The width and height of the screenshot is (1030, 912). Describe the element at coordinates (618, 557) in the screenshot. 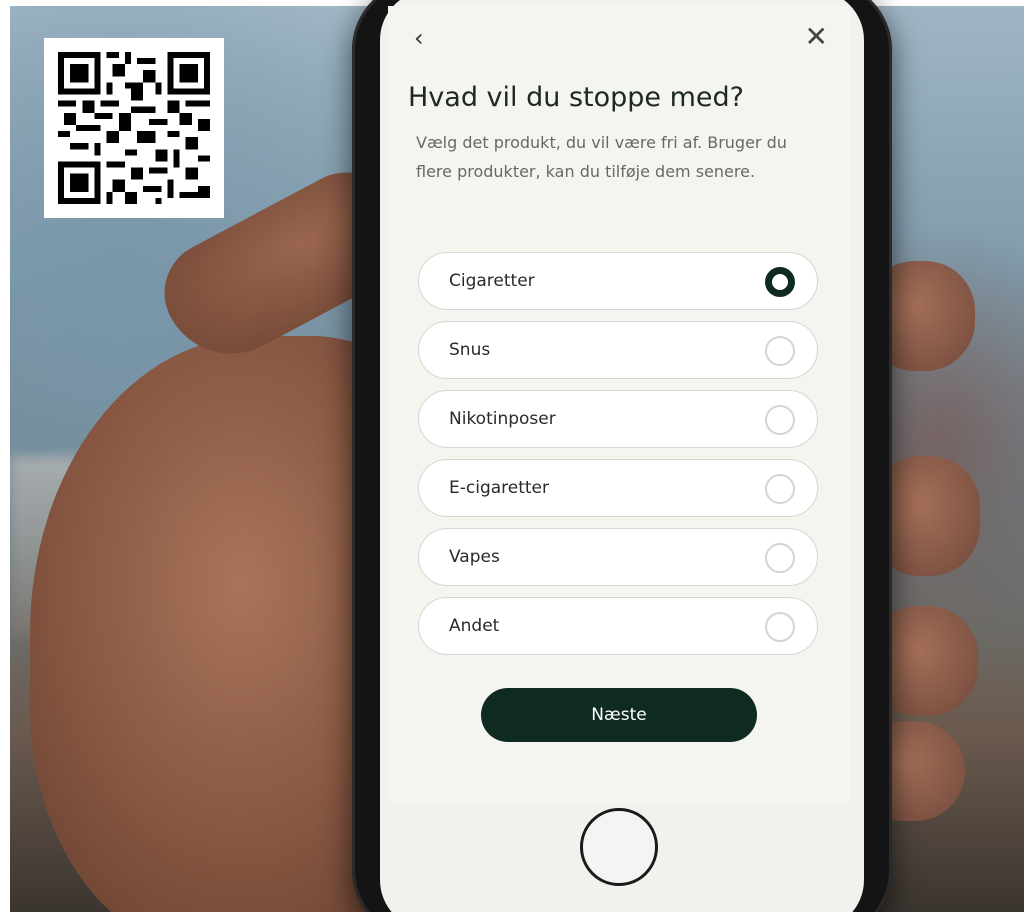

I see `option-vapes: Vapes` at that location.